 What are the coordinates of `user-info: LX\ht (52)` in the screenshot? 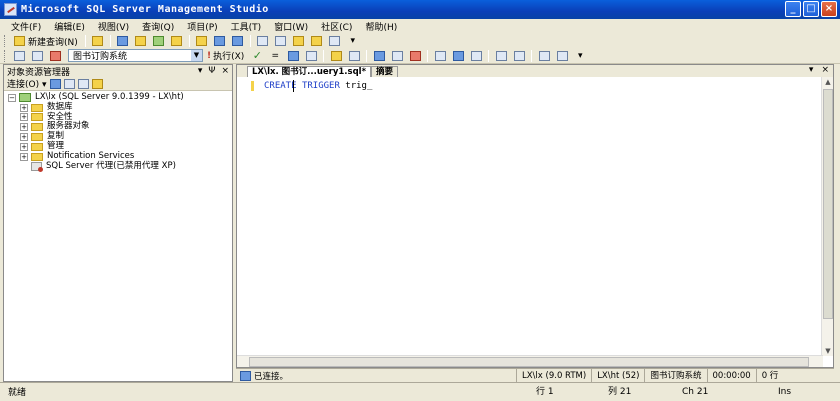 It's located at (617, 375).